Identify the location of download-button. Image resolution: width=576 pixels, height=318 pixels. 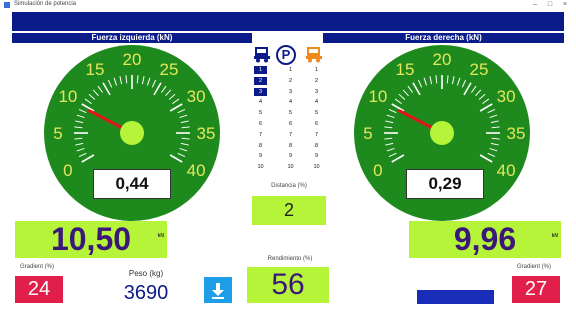
(218, 290).